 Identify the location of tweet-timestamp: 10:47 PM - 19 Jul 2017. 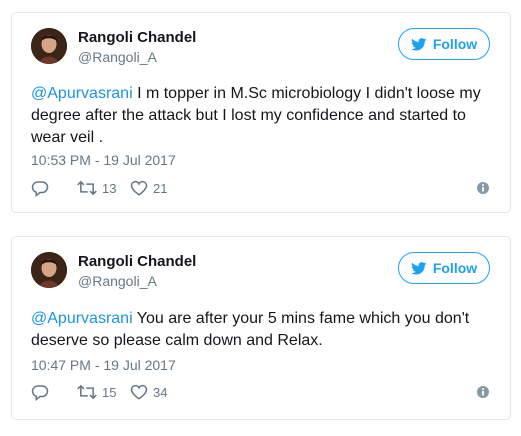
(103, 365).